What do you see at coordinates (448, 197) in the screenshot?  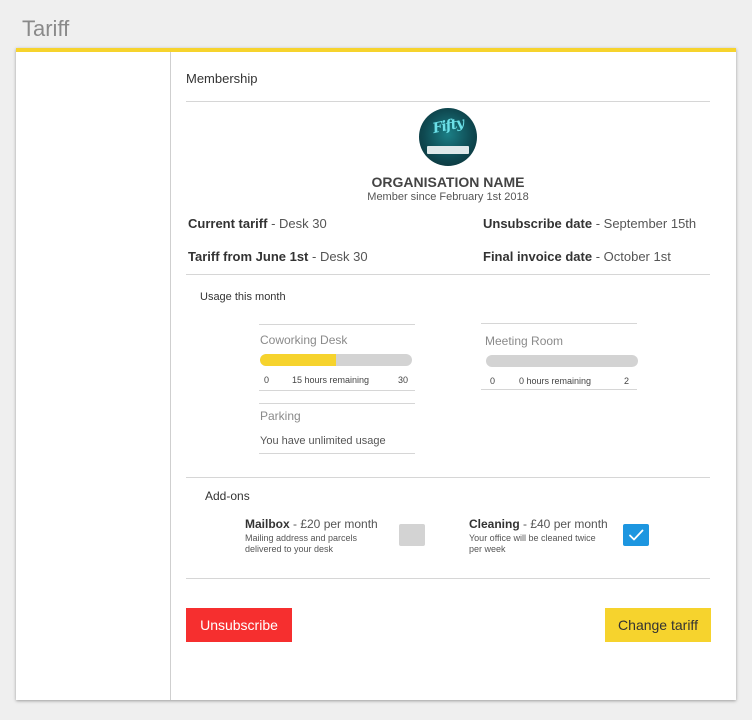 I see `member-since: Member since February 1st 2018` at bounding box center [448, 197].